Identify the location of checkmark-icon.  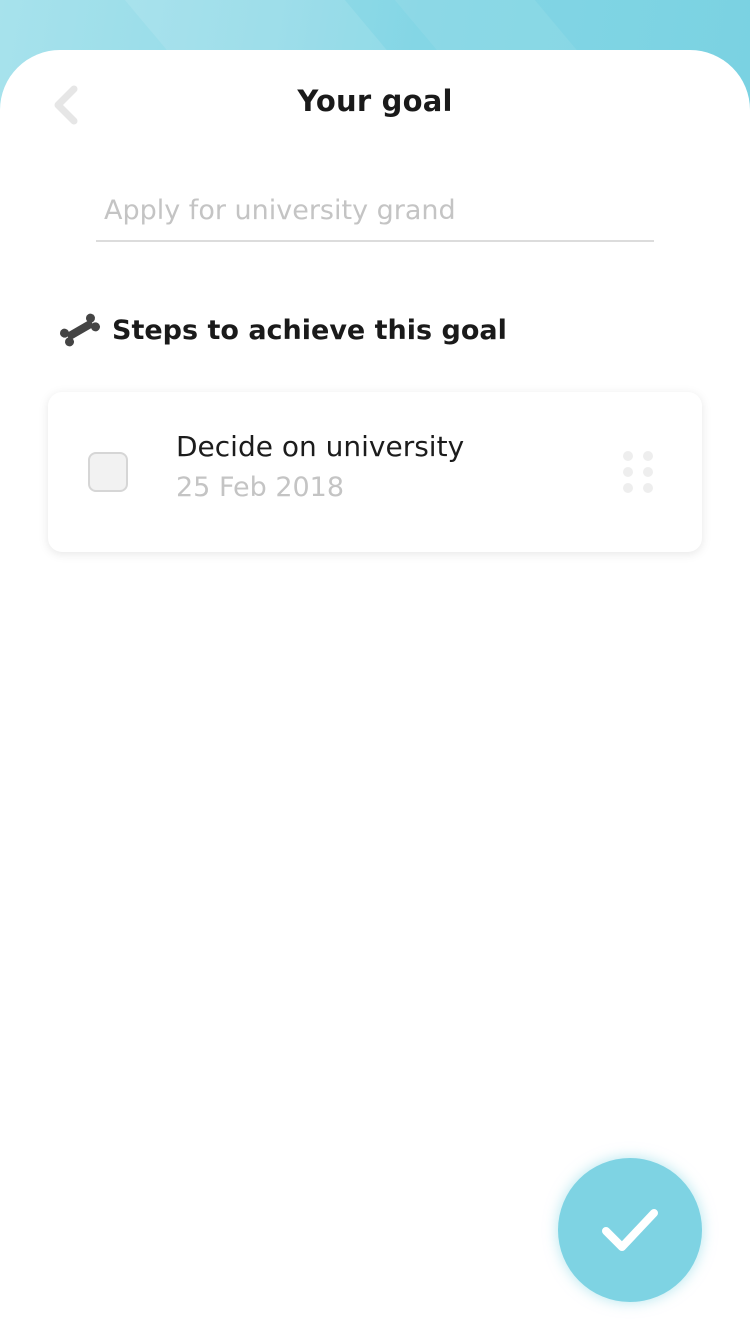
(630, 1230).